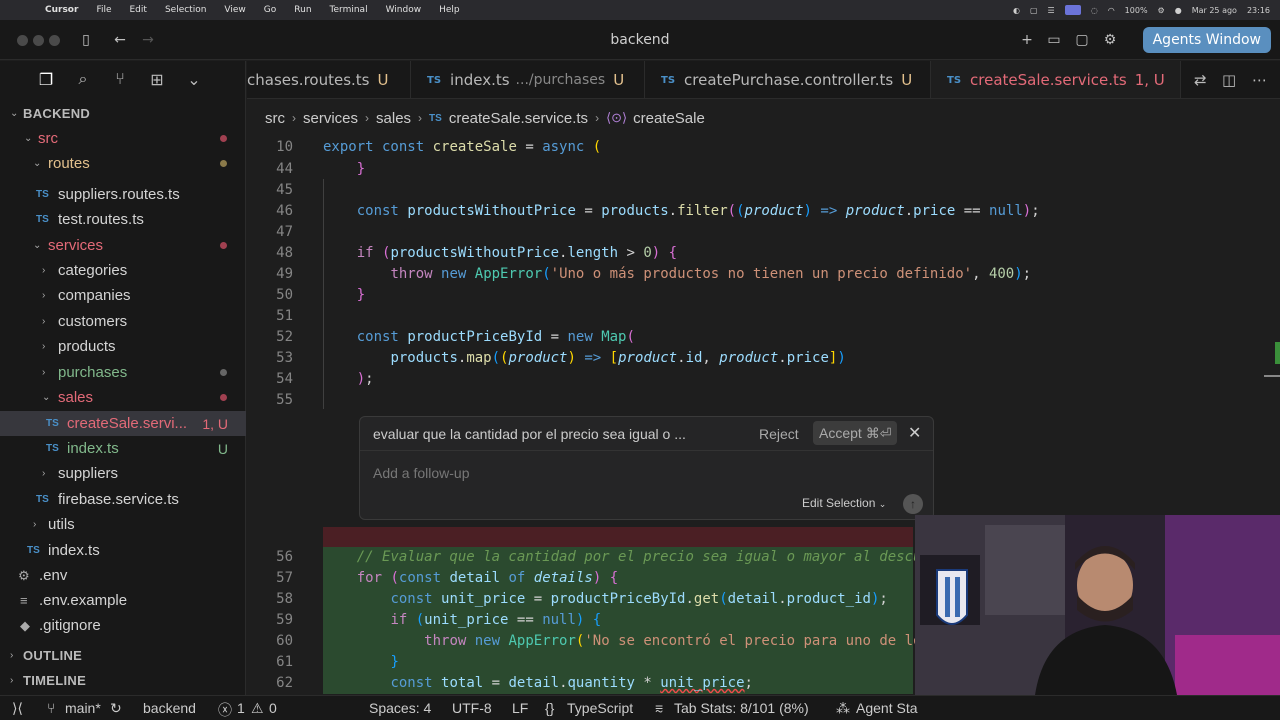 The image size is (1280, 720). I want to click on breadcrumb-item: services, so click(330, 118).